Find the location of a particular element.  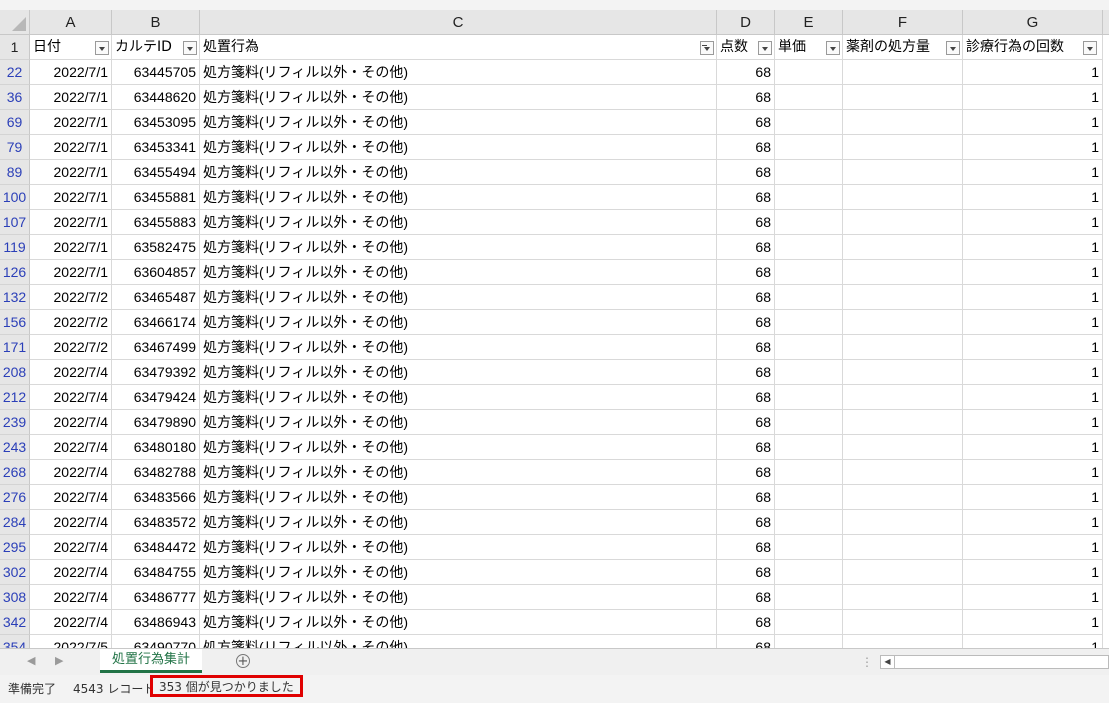

header-cell-count: 診療行為の回数 is located at coordinates (1033, 47).